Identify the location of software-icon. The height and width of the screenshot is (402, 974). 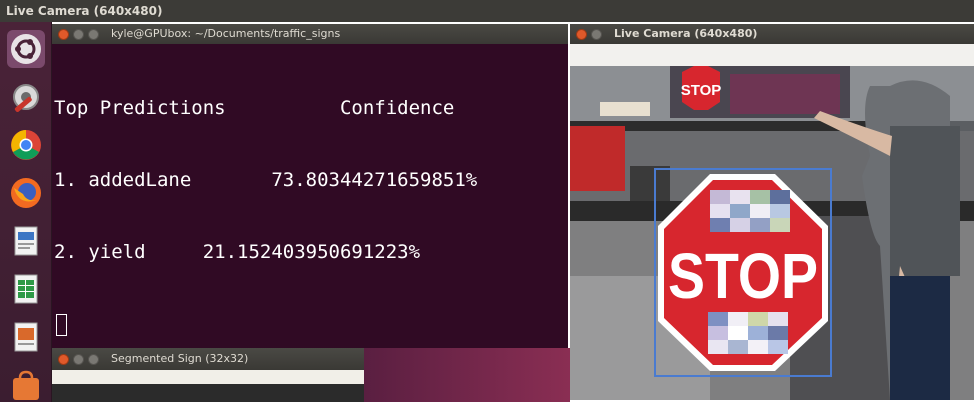
(26, 385).